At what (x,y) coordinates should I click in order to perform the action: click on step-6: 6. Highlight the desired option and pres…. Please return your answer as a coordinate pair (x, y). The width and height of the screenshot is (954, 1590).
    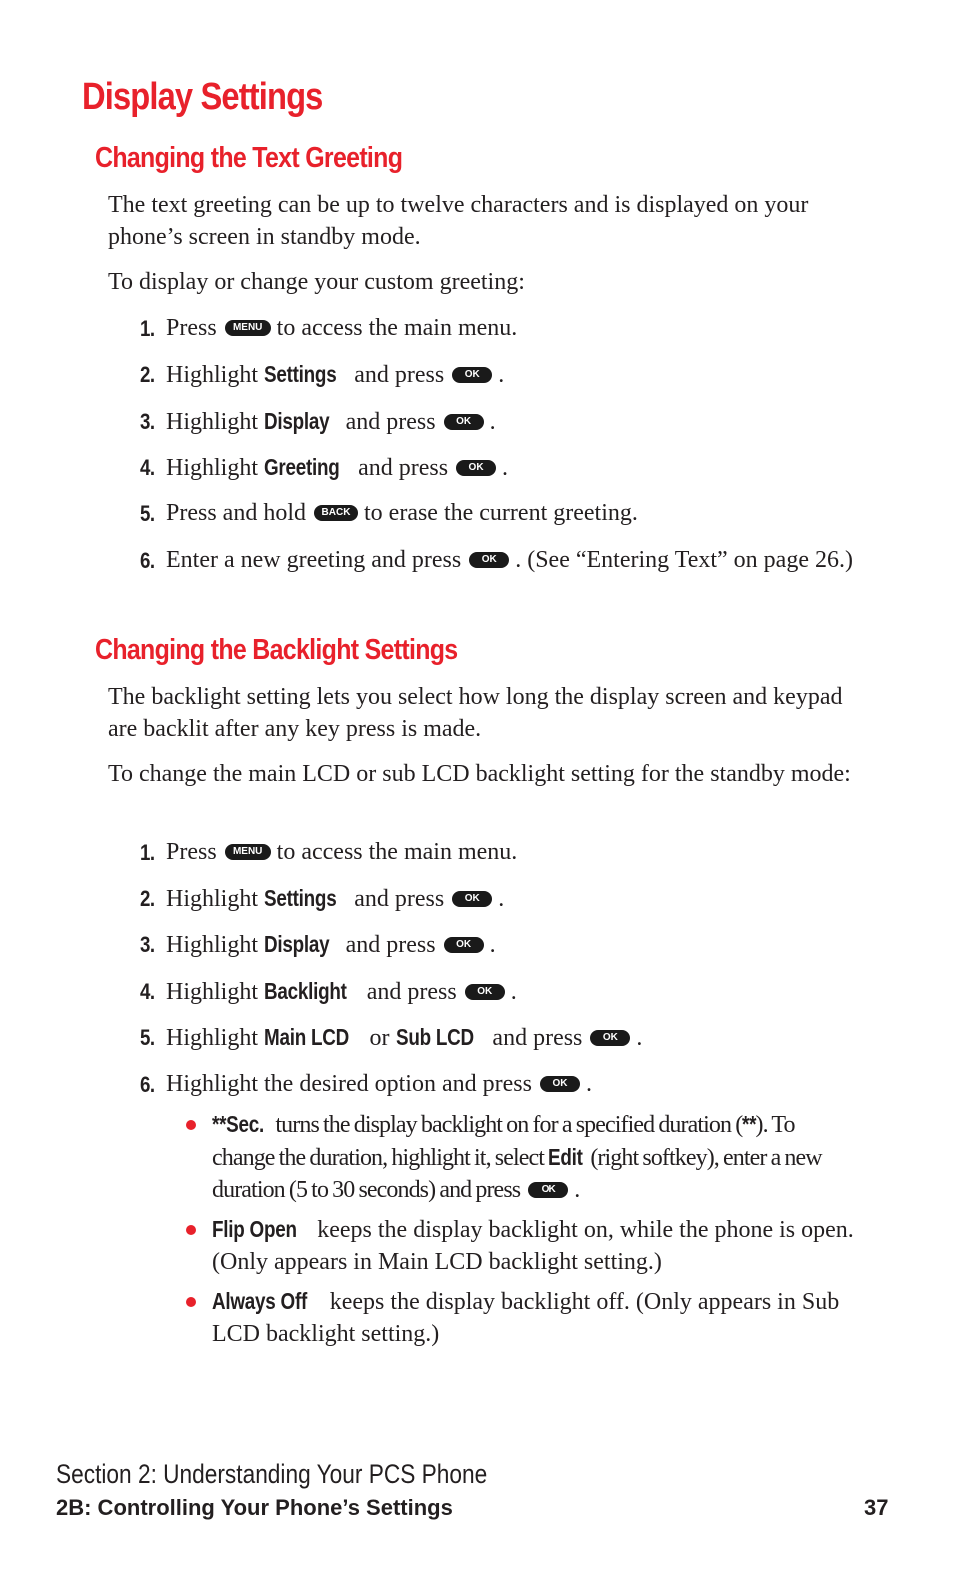
    Looking at the image, I should click on (366, 1084).